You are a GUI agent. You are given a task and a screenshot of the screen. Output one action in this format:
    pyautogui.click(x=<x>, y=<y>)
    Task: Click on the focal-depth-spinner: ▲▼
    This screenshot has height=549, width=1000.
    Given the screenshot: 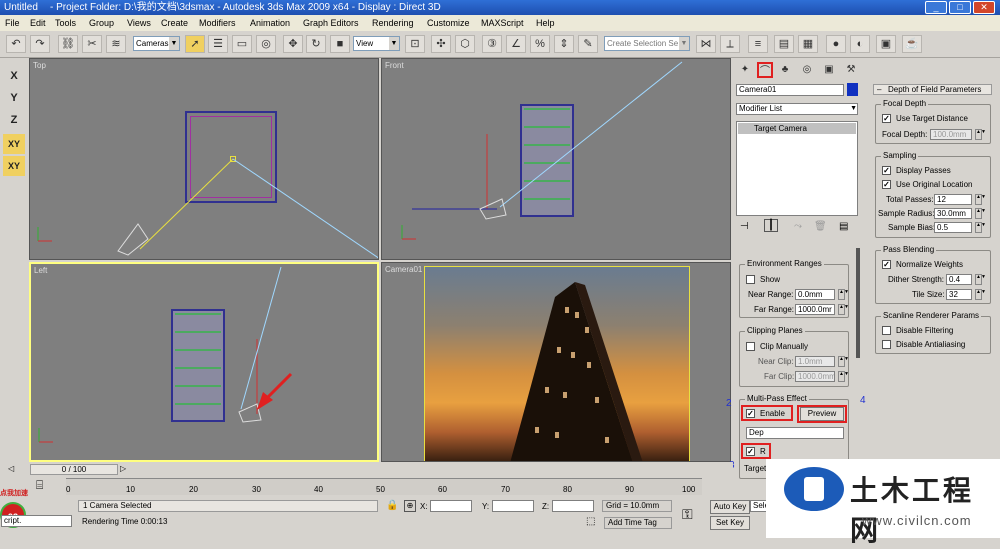 What is the action you would take?
    pyautogui.click(x=980, y=134)
    